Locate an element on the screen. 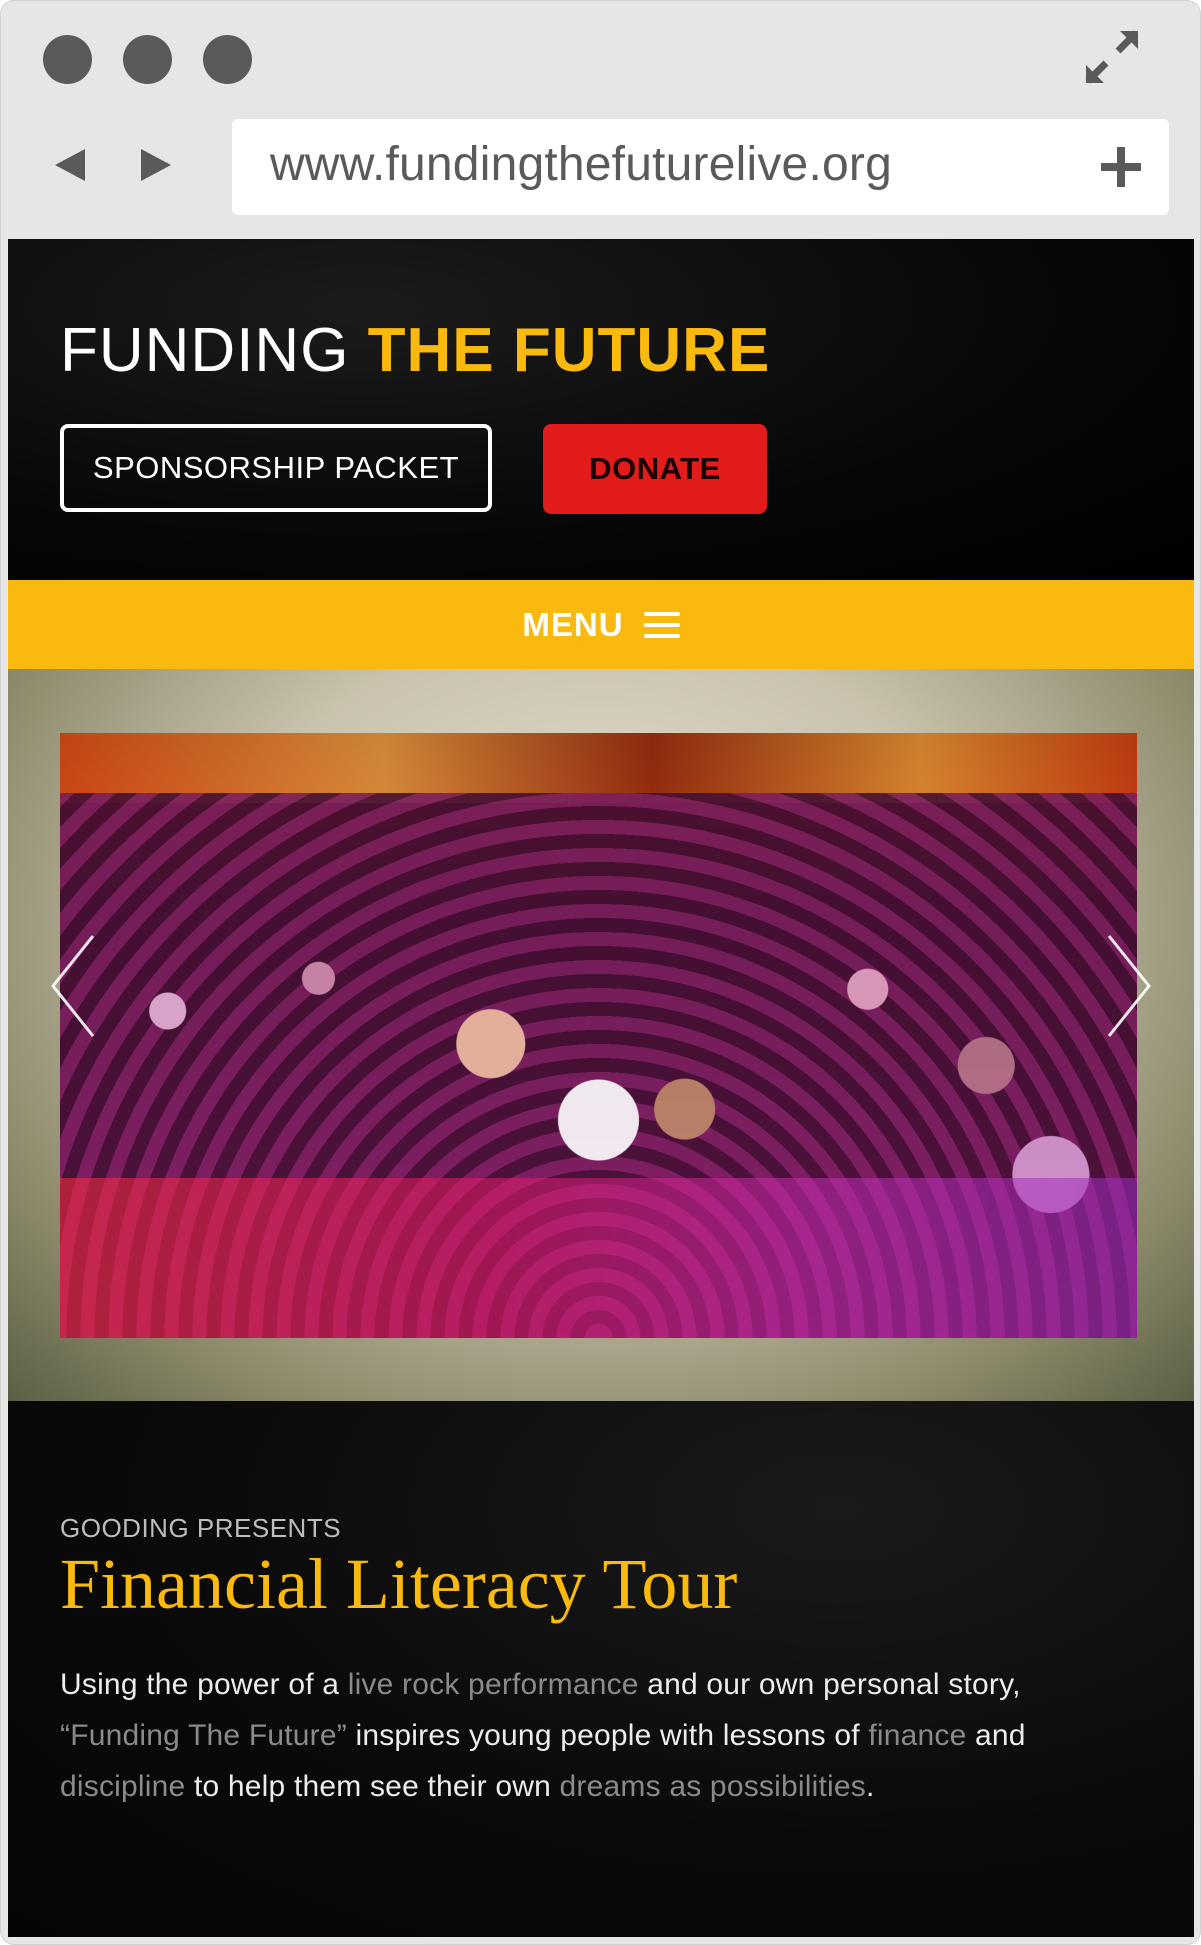 The width and height of the screenshot is (1201, 1945). logo-text-white: FUNDING is located at coordinates (214, 350).